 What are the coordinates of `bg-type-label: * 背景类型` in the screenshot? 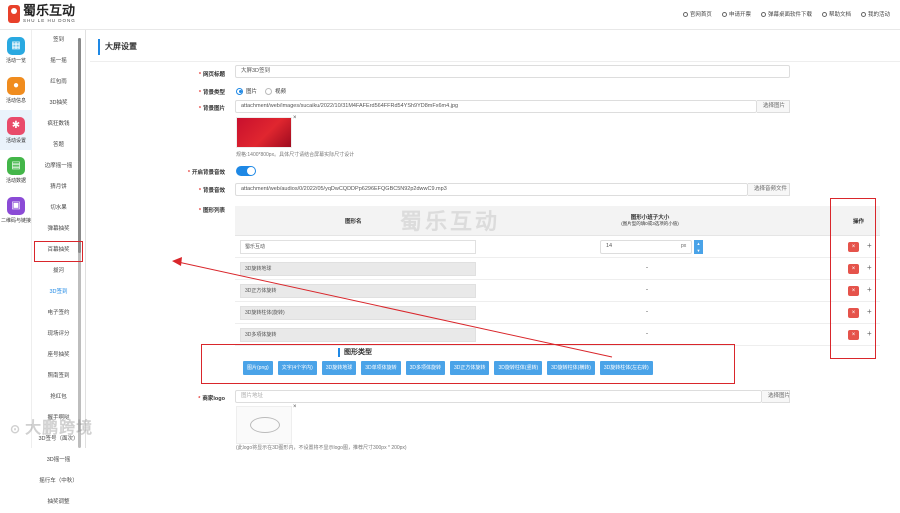 It's located at (211, 93).